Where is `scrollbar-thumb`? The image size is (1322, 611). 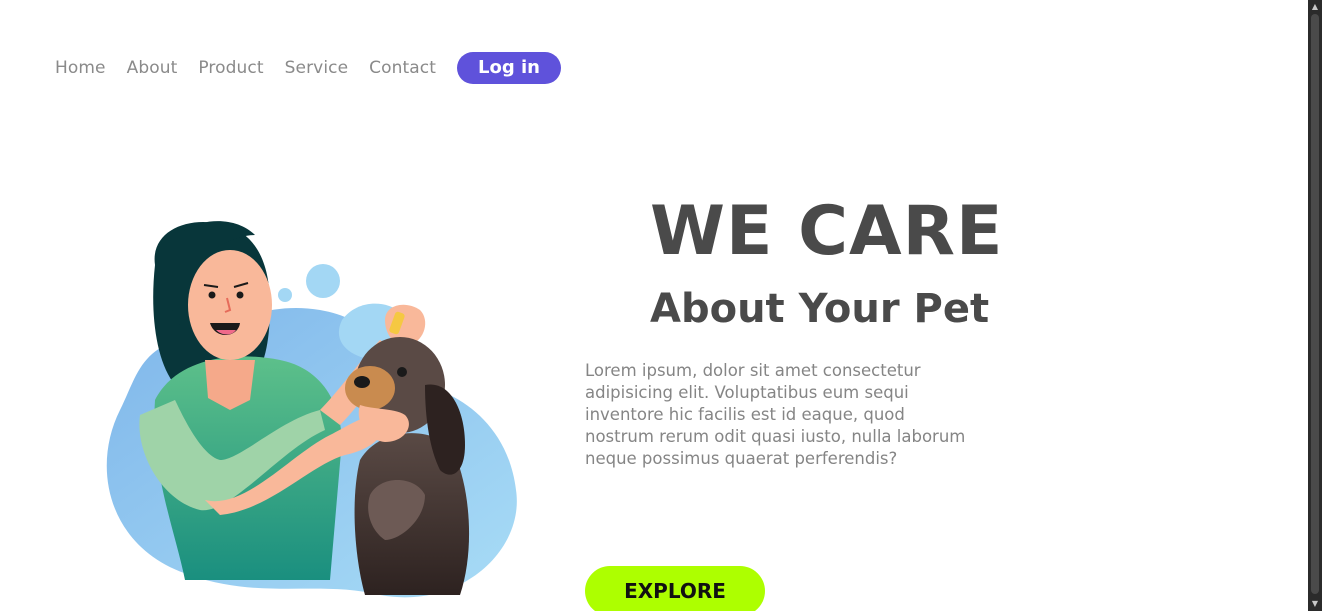 scrollbar-thumb is located at coordinates (1315, 304).